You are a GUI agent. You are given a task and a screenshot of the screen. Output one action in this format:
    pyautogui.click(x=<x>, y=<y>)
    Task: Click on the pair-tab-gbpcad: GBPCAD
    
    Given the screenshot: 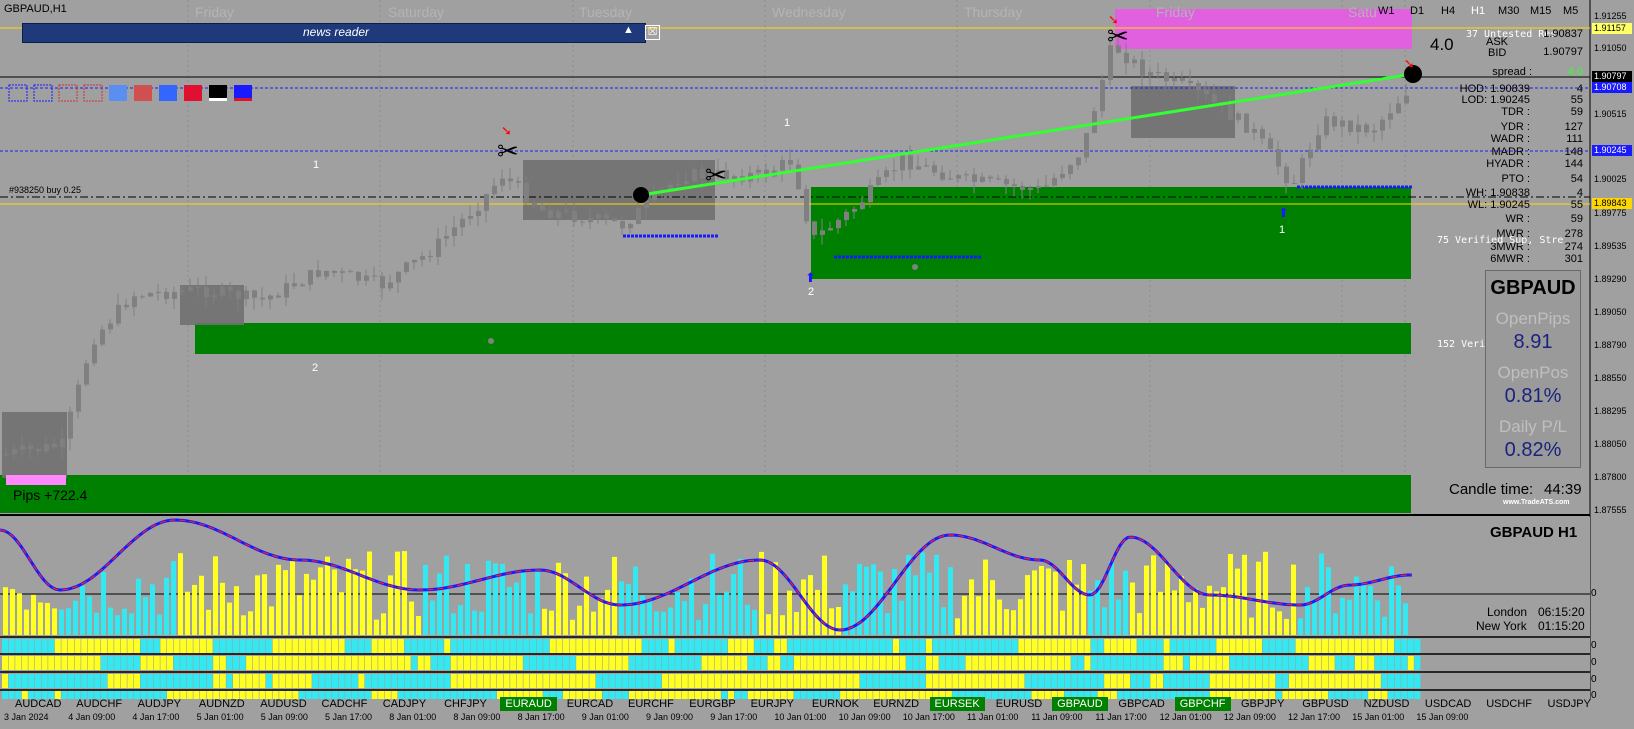 What is the action you would take?
    pyautogui.click(x=1141, y=704)
    